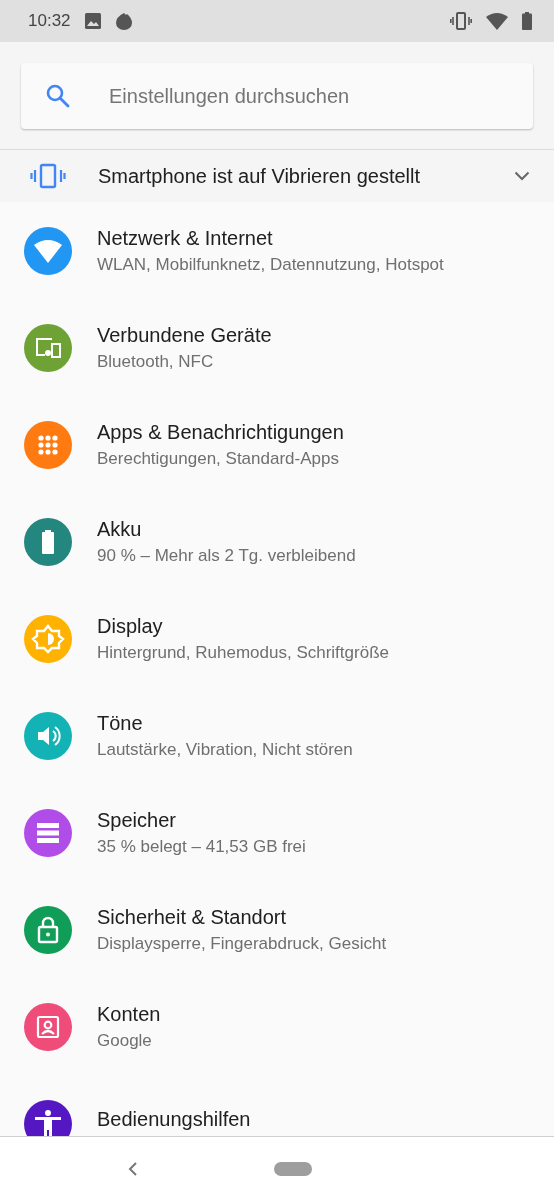 Image resolution: width=554 pixels, height=1200 pixels. I want to click on item-subtitle: Bluetooth, NFC, so click(156, 361).